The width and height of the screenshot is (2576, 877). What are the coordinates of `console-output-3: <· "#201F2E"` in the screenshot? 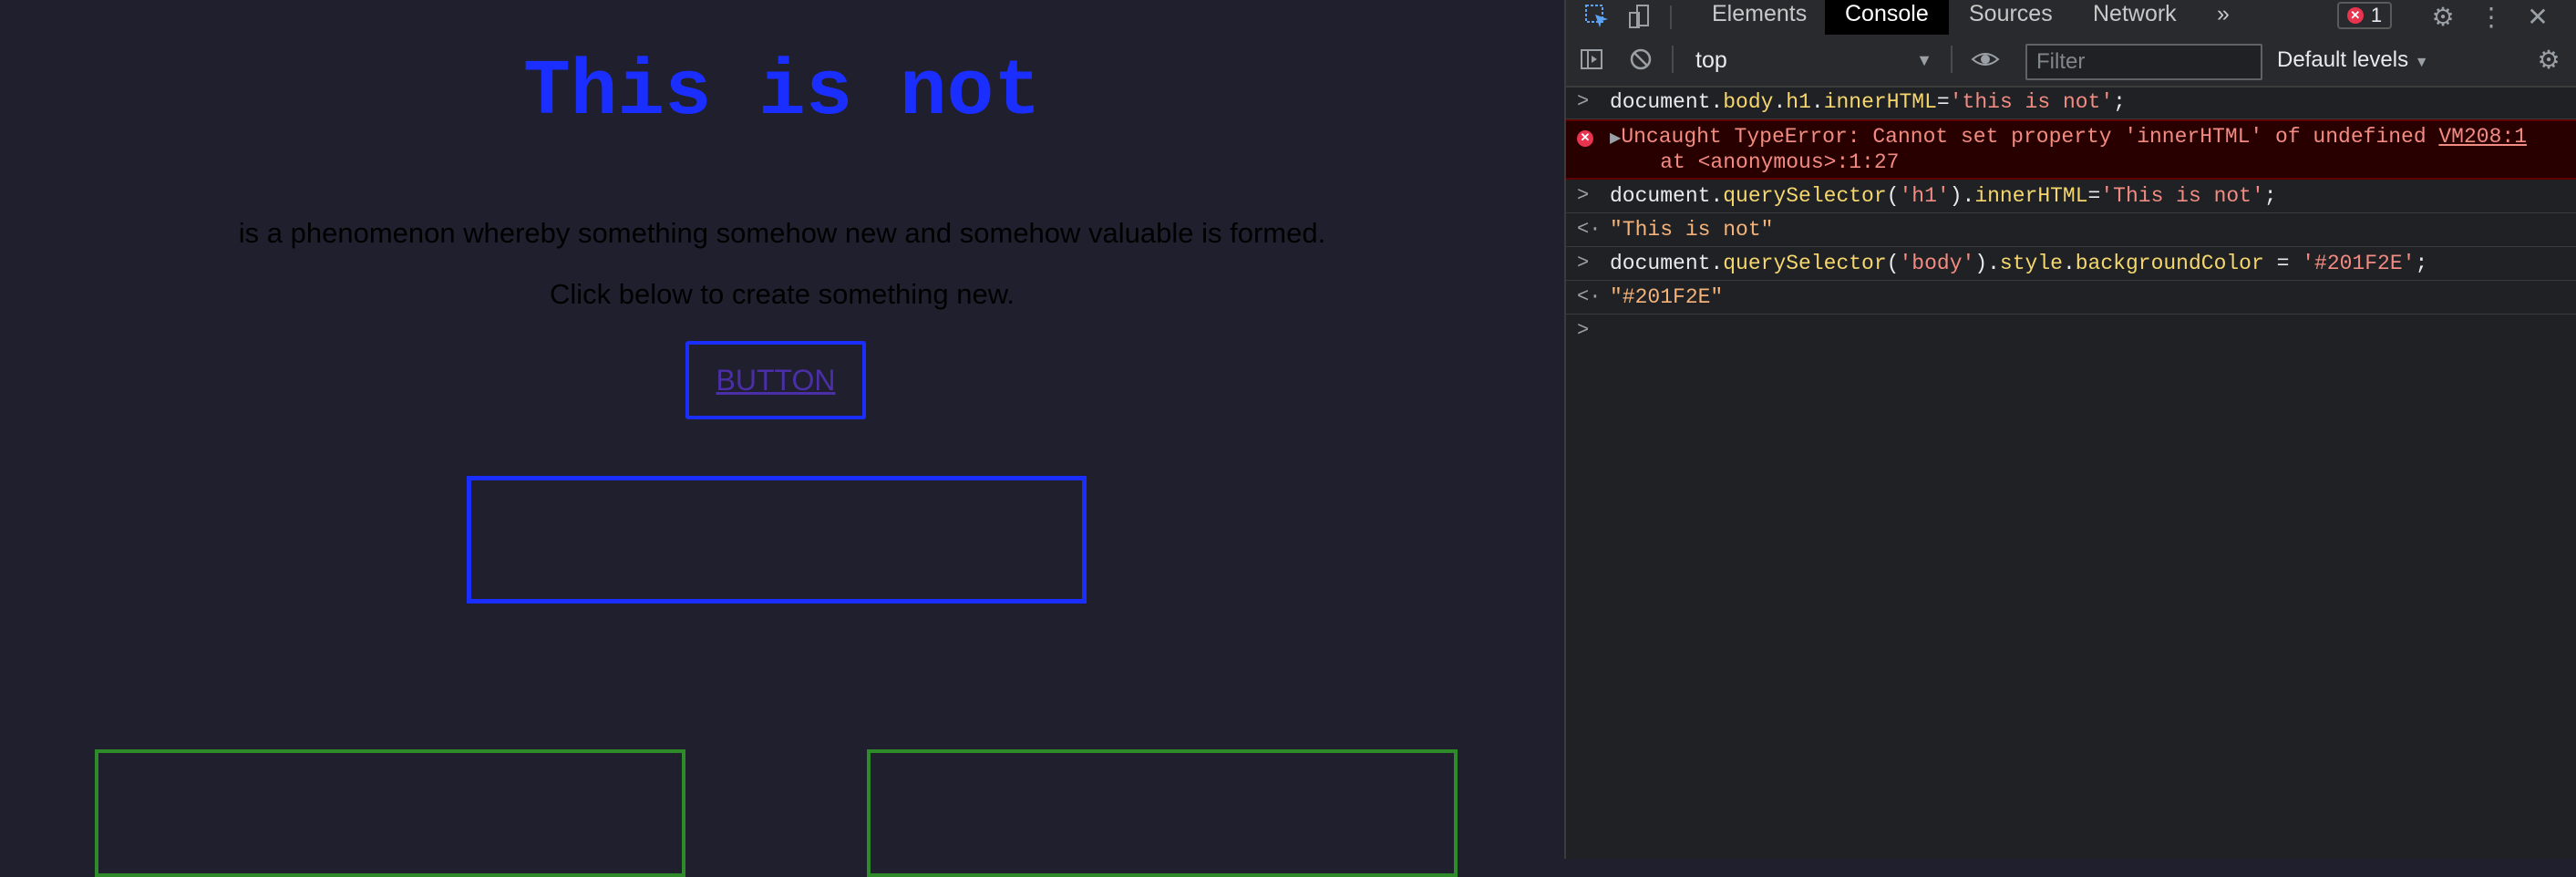 It's located at (2071, 298).